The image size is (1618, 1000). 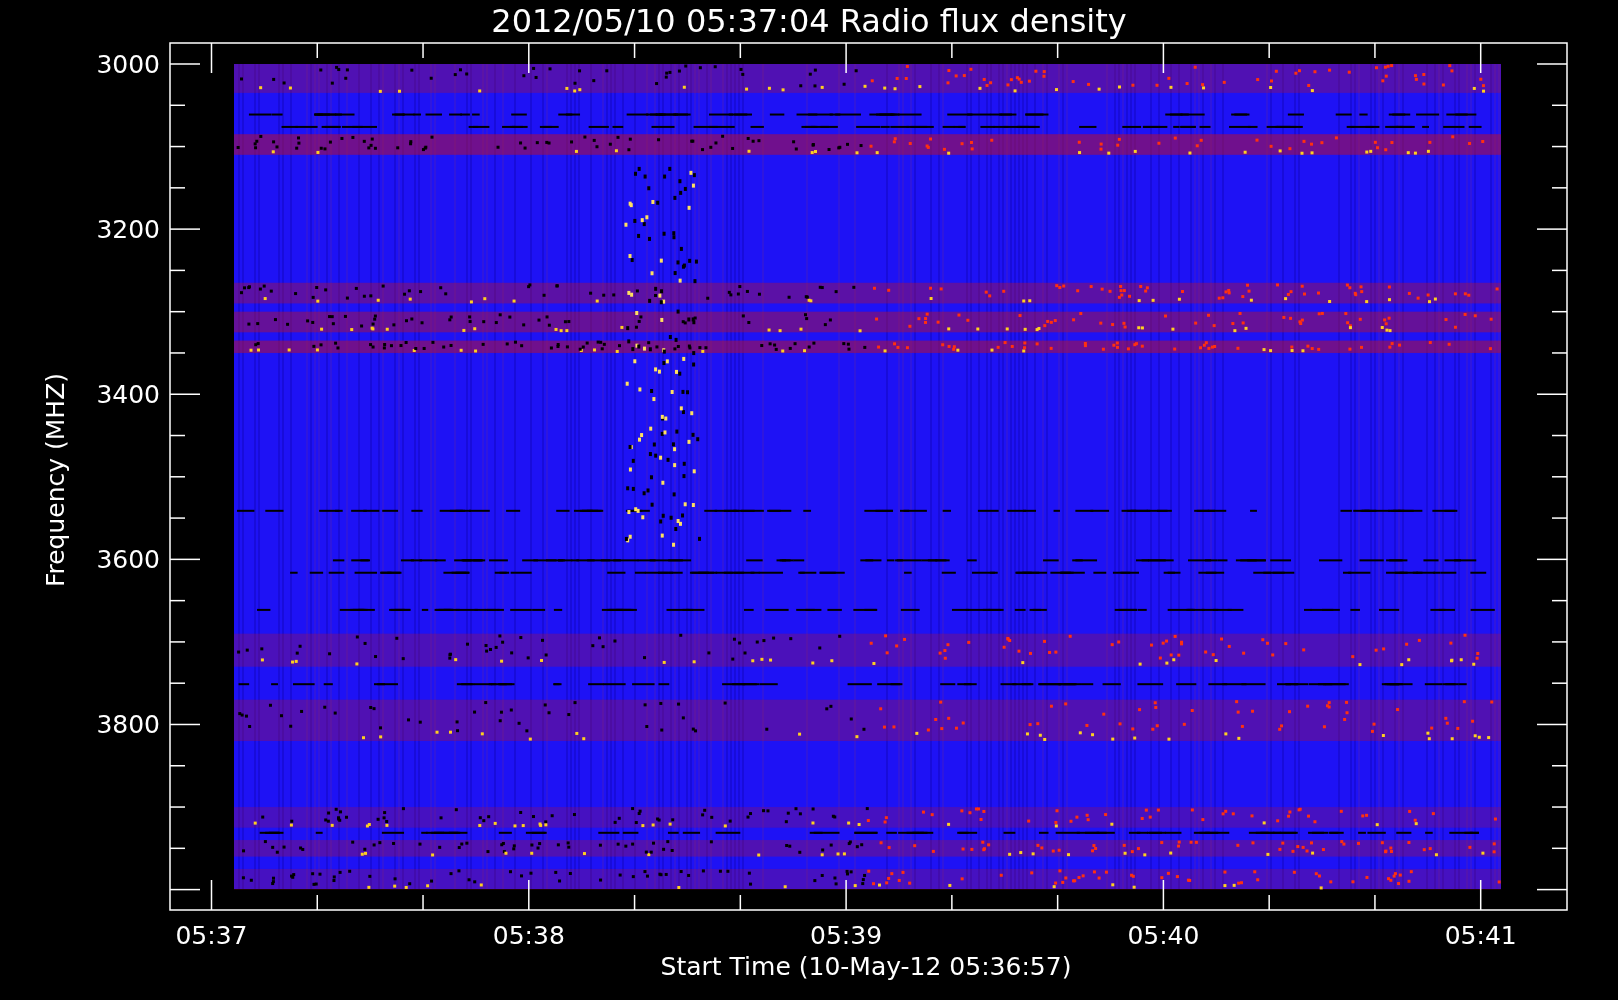 I want to click on x-tick-label: 05:40, so click(x=1163, y=935).